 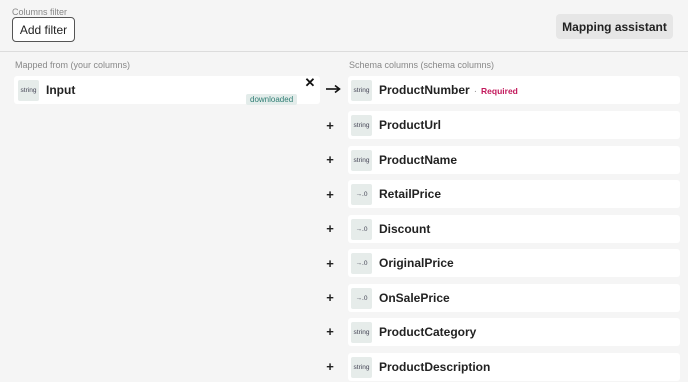 I want to click on mapping-assistant-button: Mapping assistant, so click(x=614, y=26).